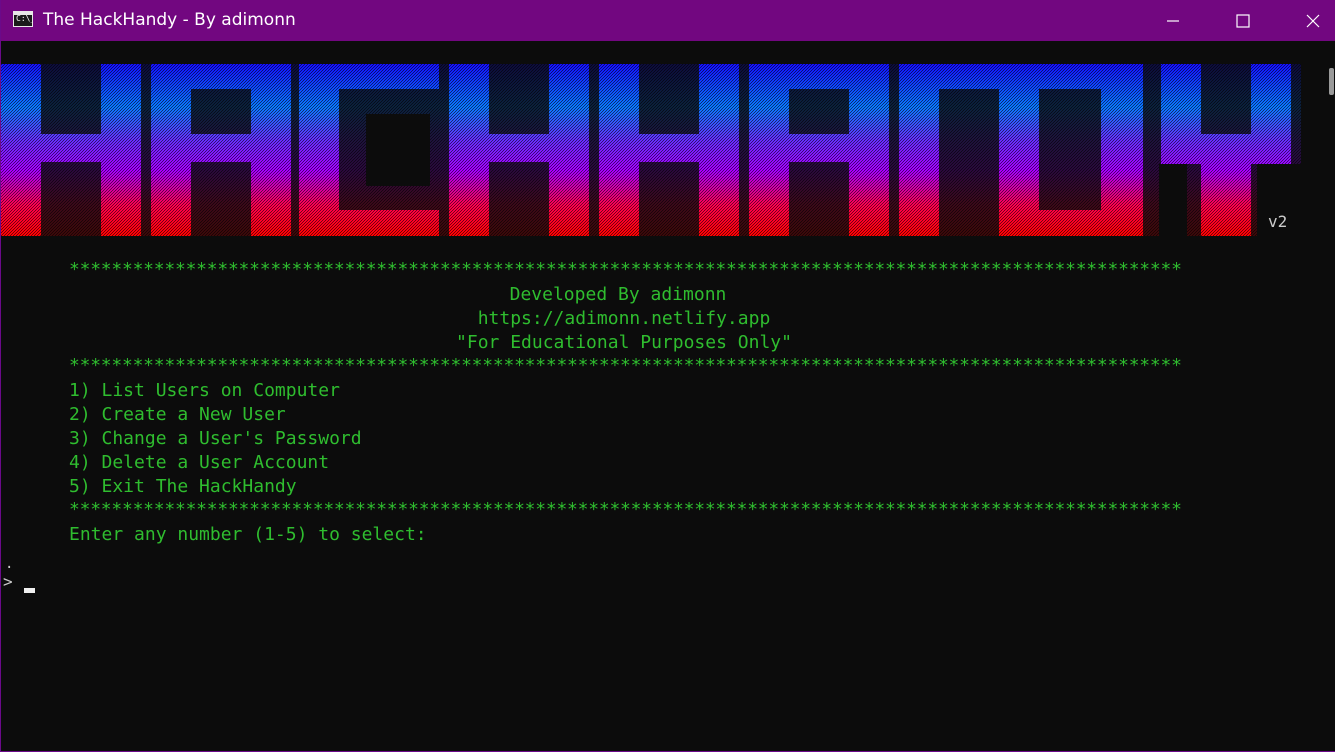 This screenshot has height=752, width=1335. I want to click on close-icon, so click(1313, 20).